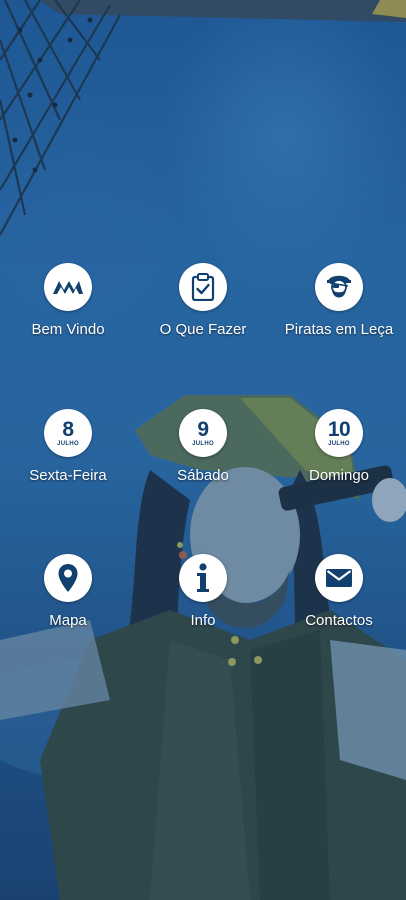  I want to click on menu-item-sabado: 9 JULHO Sábado, so click(203, 446).